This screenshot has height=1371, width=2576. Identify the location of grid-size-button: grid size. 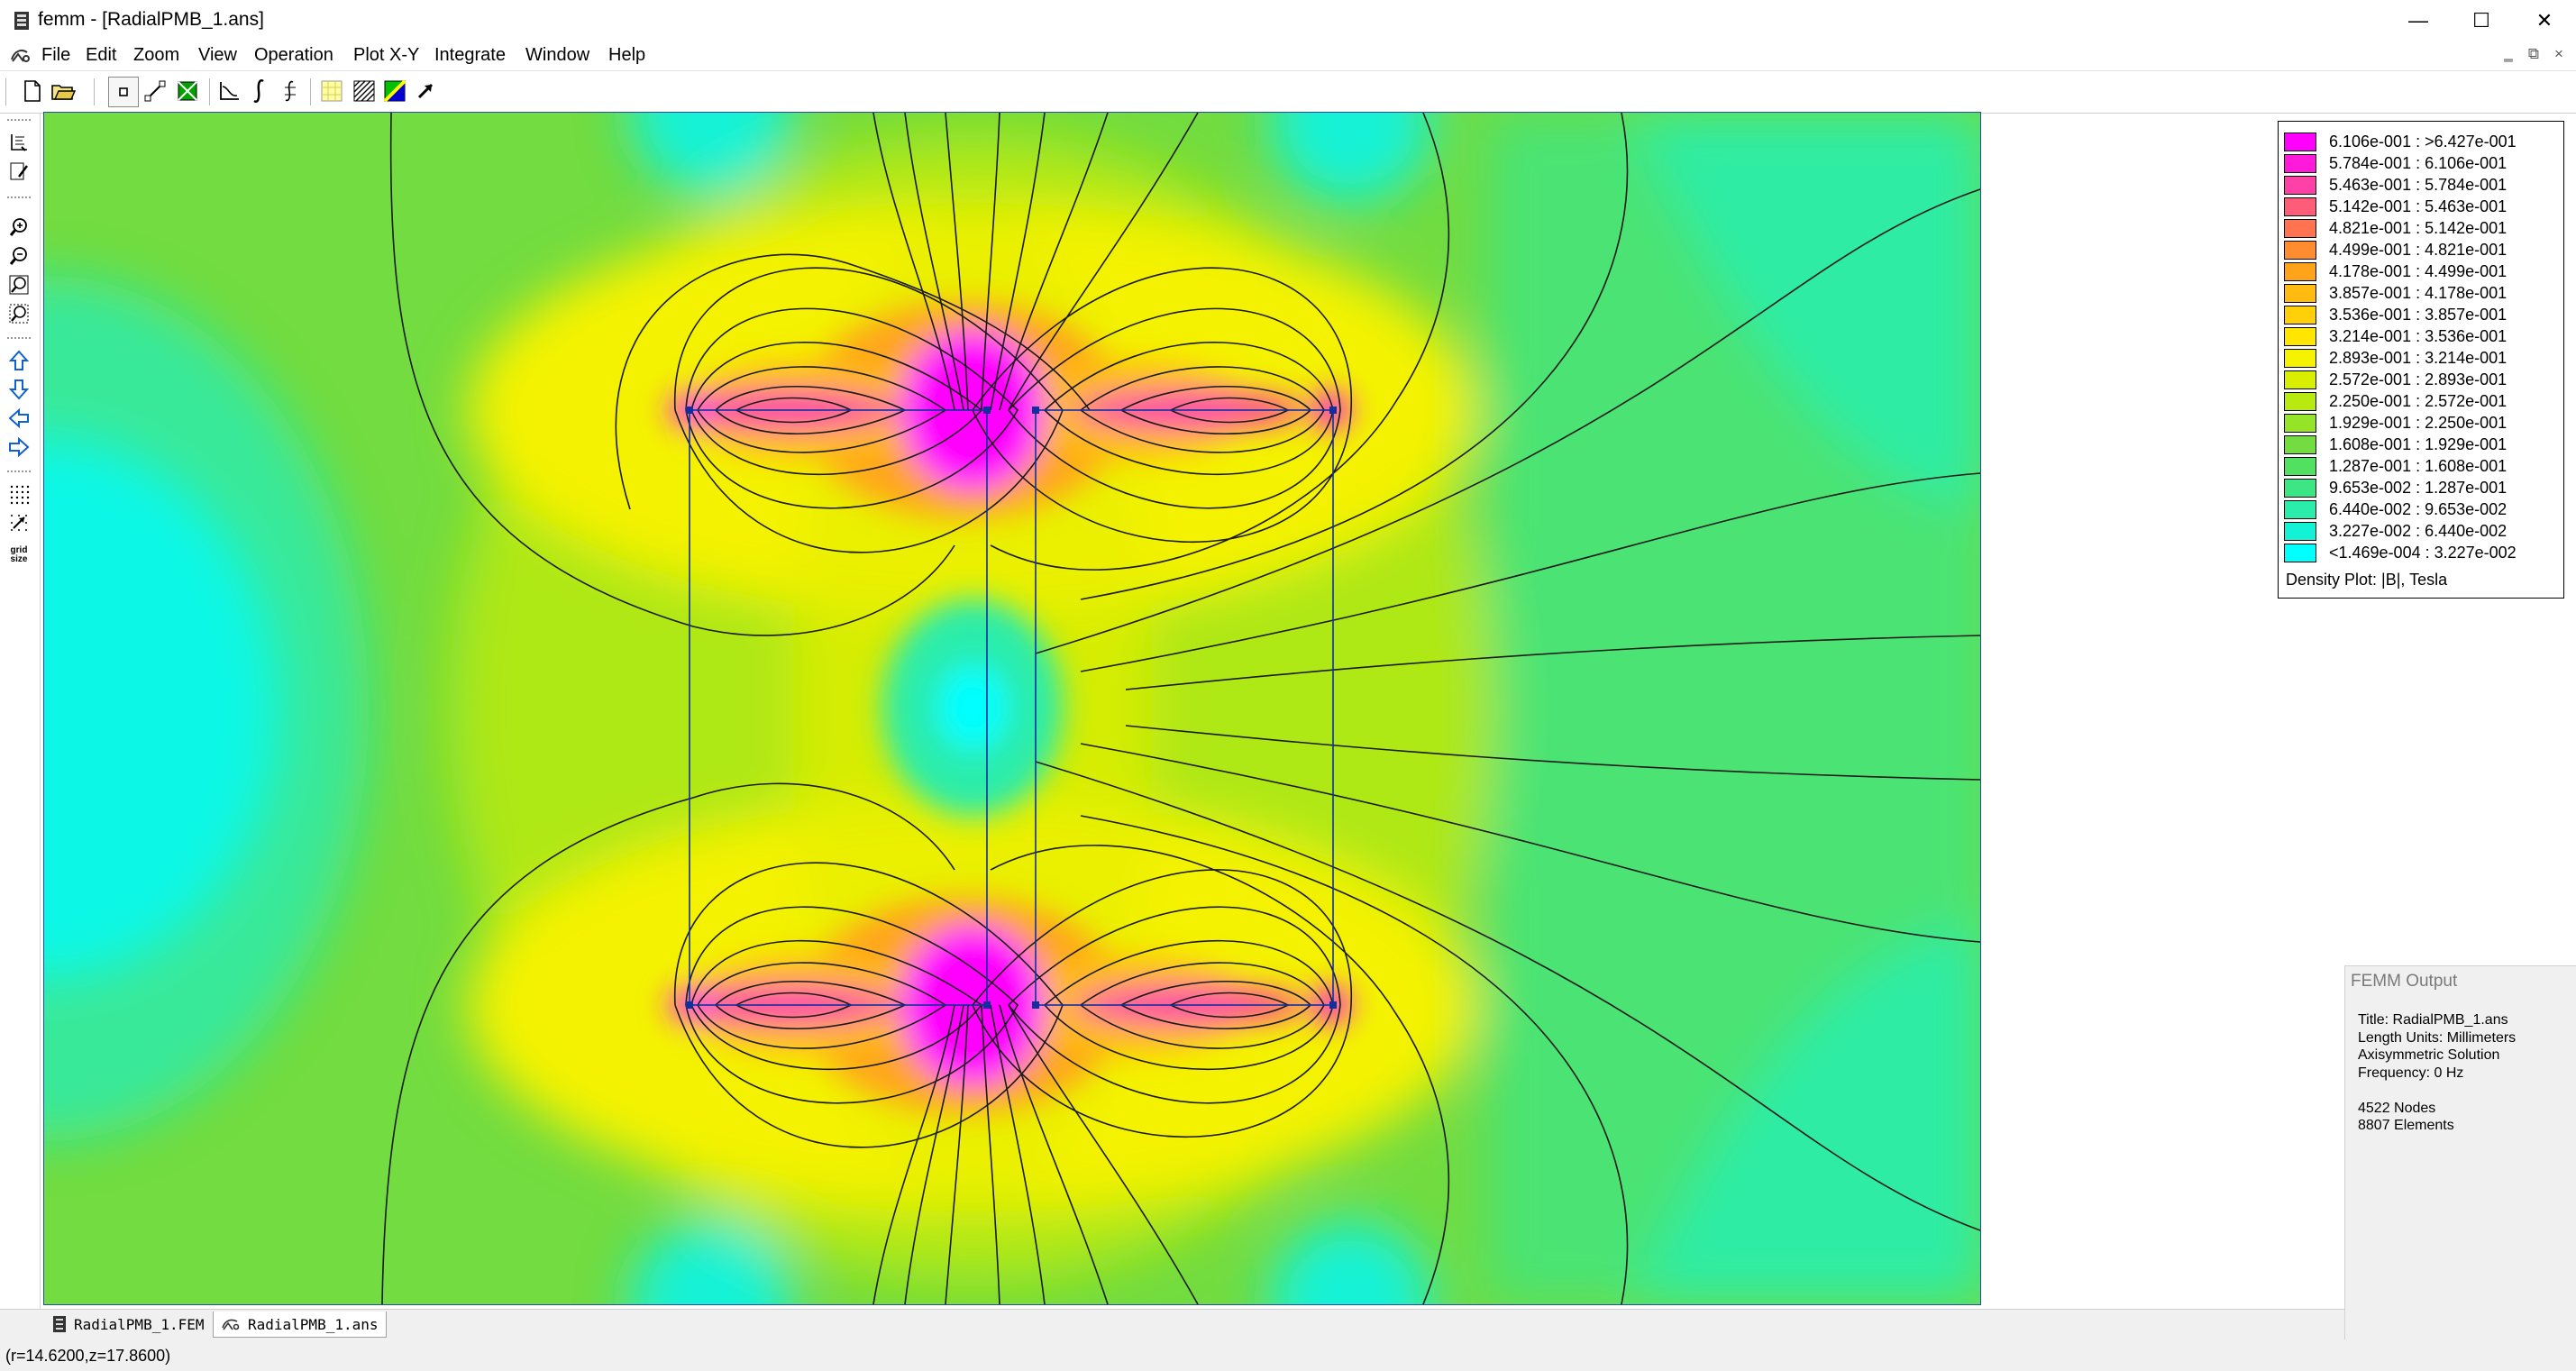
(18, 555).